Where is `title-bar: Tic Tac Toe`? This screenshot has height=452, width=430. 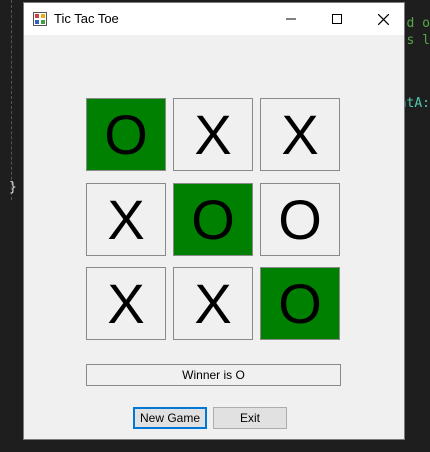
title-bar: Tic Tac Toe is located at coordinates (214, 19).